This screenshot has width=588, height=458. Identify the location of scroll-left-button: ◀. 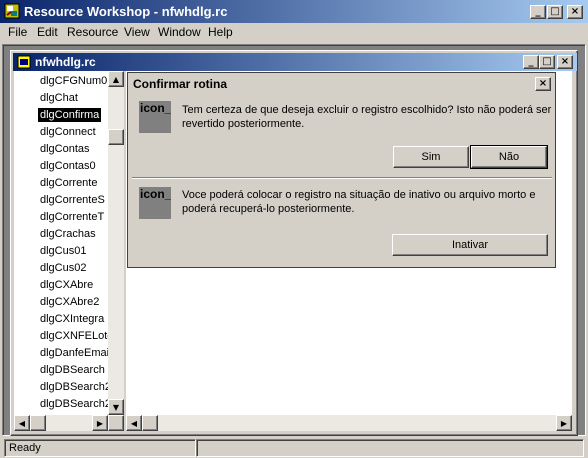
(22, 423).